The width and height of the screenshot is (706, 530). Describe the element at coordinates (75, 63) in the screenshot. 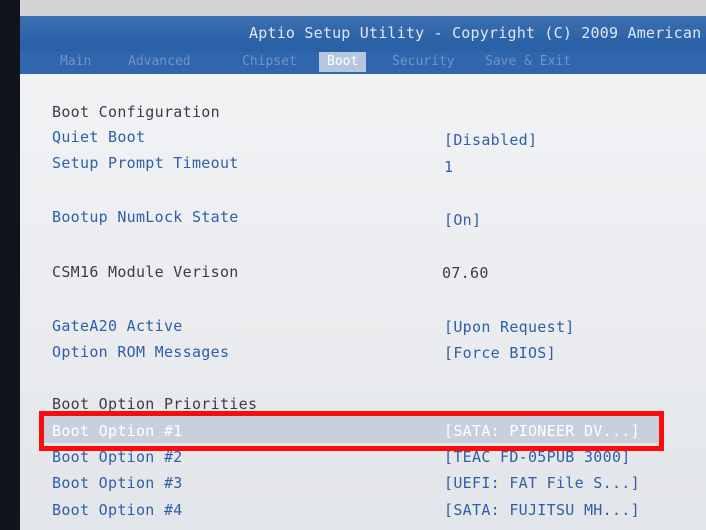

I see `tab-main: Main` at that location.